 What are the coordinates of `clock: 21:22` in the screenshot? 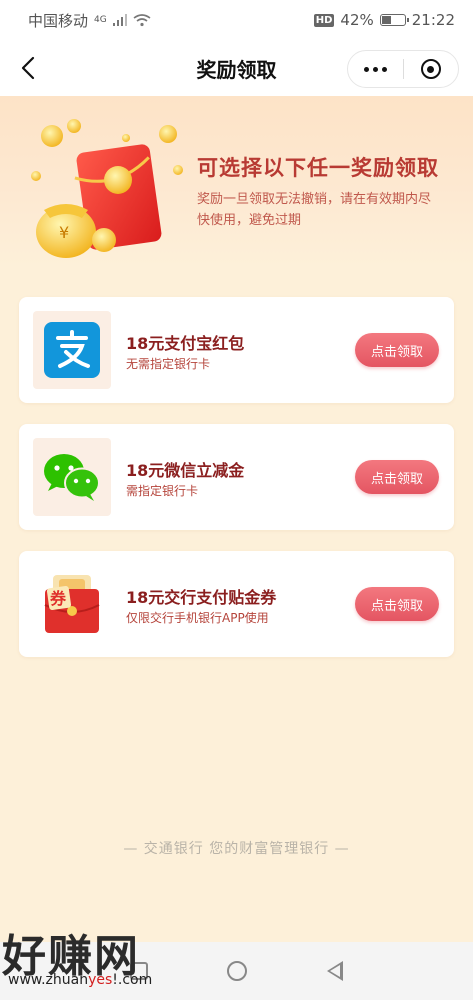 It's located at (433, 20).